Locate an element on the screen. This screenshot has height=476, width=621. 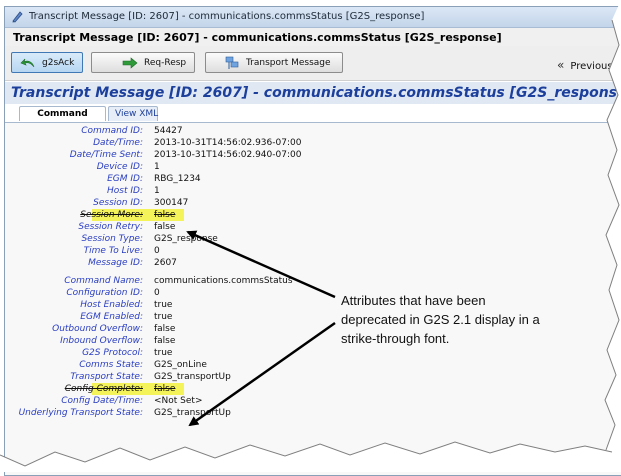
torn-edge-right is located at coordinates (613, 236).